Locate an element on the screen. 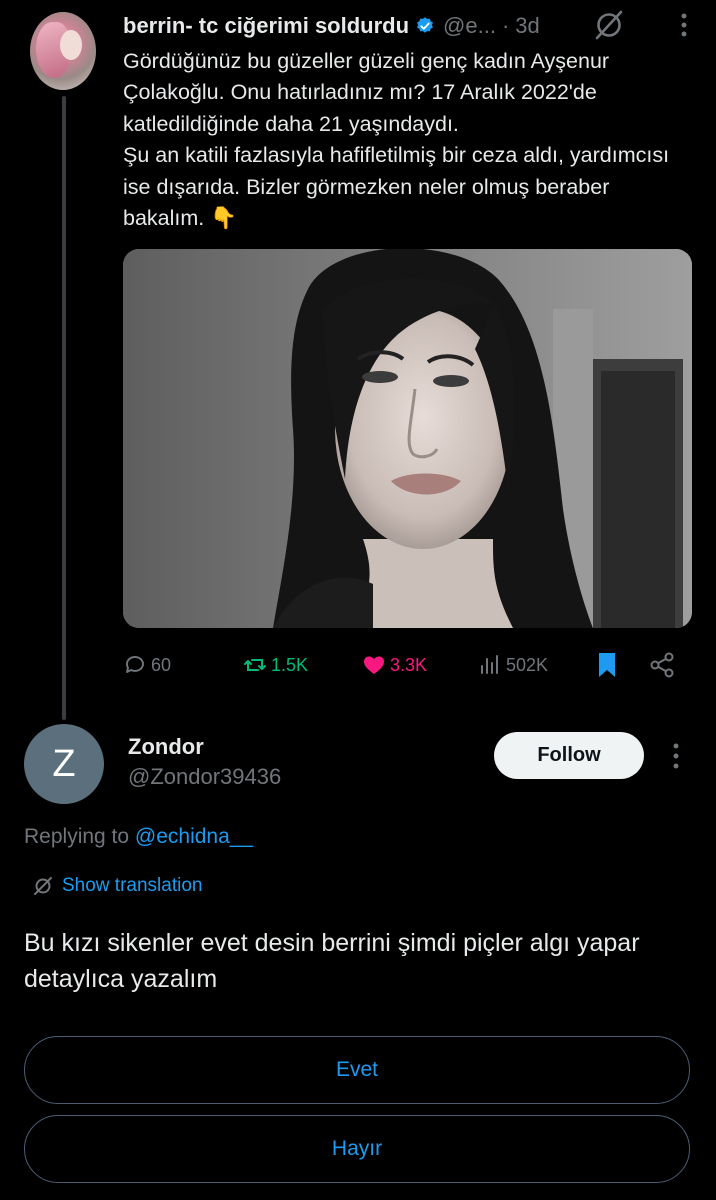  replying-handle-link: @echidna__ is located at coordinates (194, 836).